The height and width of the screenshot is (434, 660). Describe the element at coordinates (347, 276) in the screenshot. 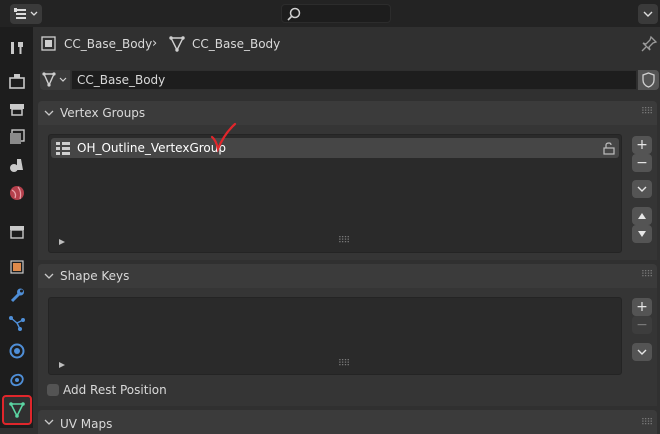

I see `shape-keys-panel-header: Shape Keys ⠿⠿` at that location.